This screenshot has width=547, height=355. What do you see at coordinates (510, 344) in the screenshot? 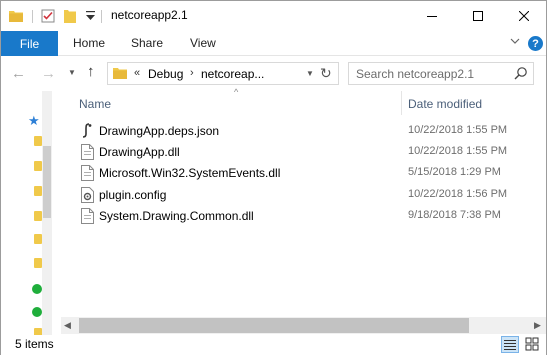
I see `details-view-icon` at bounding box center [510, 344].